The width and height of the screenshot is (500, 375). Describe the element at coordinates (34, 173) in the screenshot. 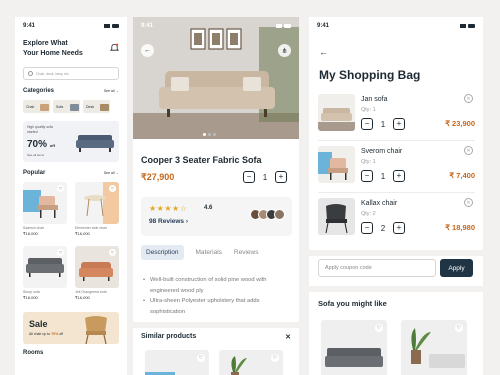

I see `popular-title: Popular` at that location.